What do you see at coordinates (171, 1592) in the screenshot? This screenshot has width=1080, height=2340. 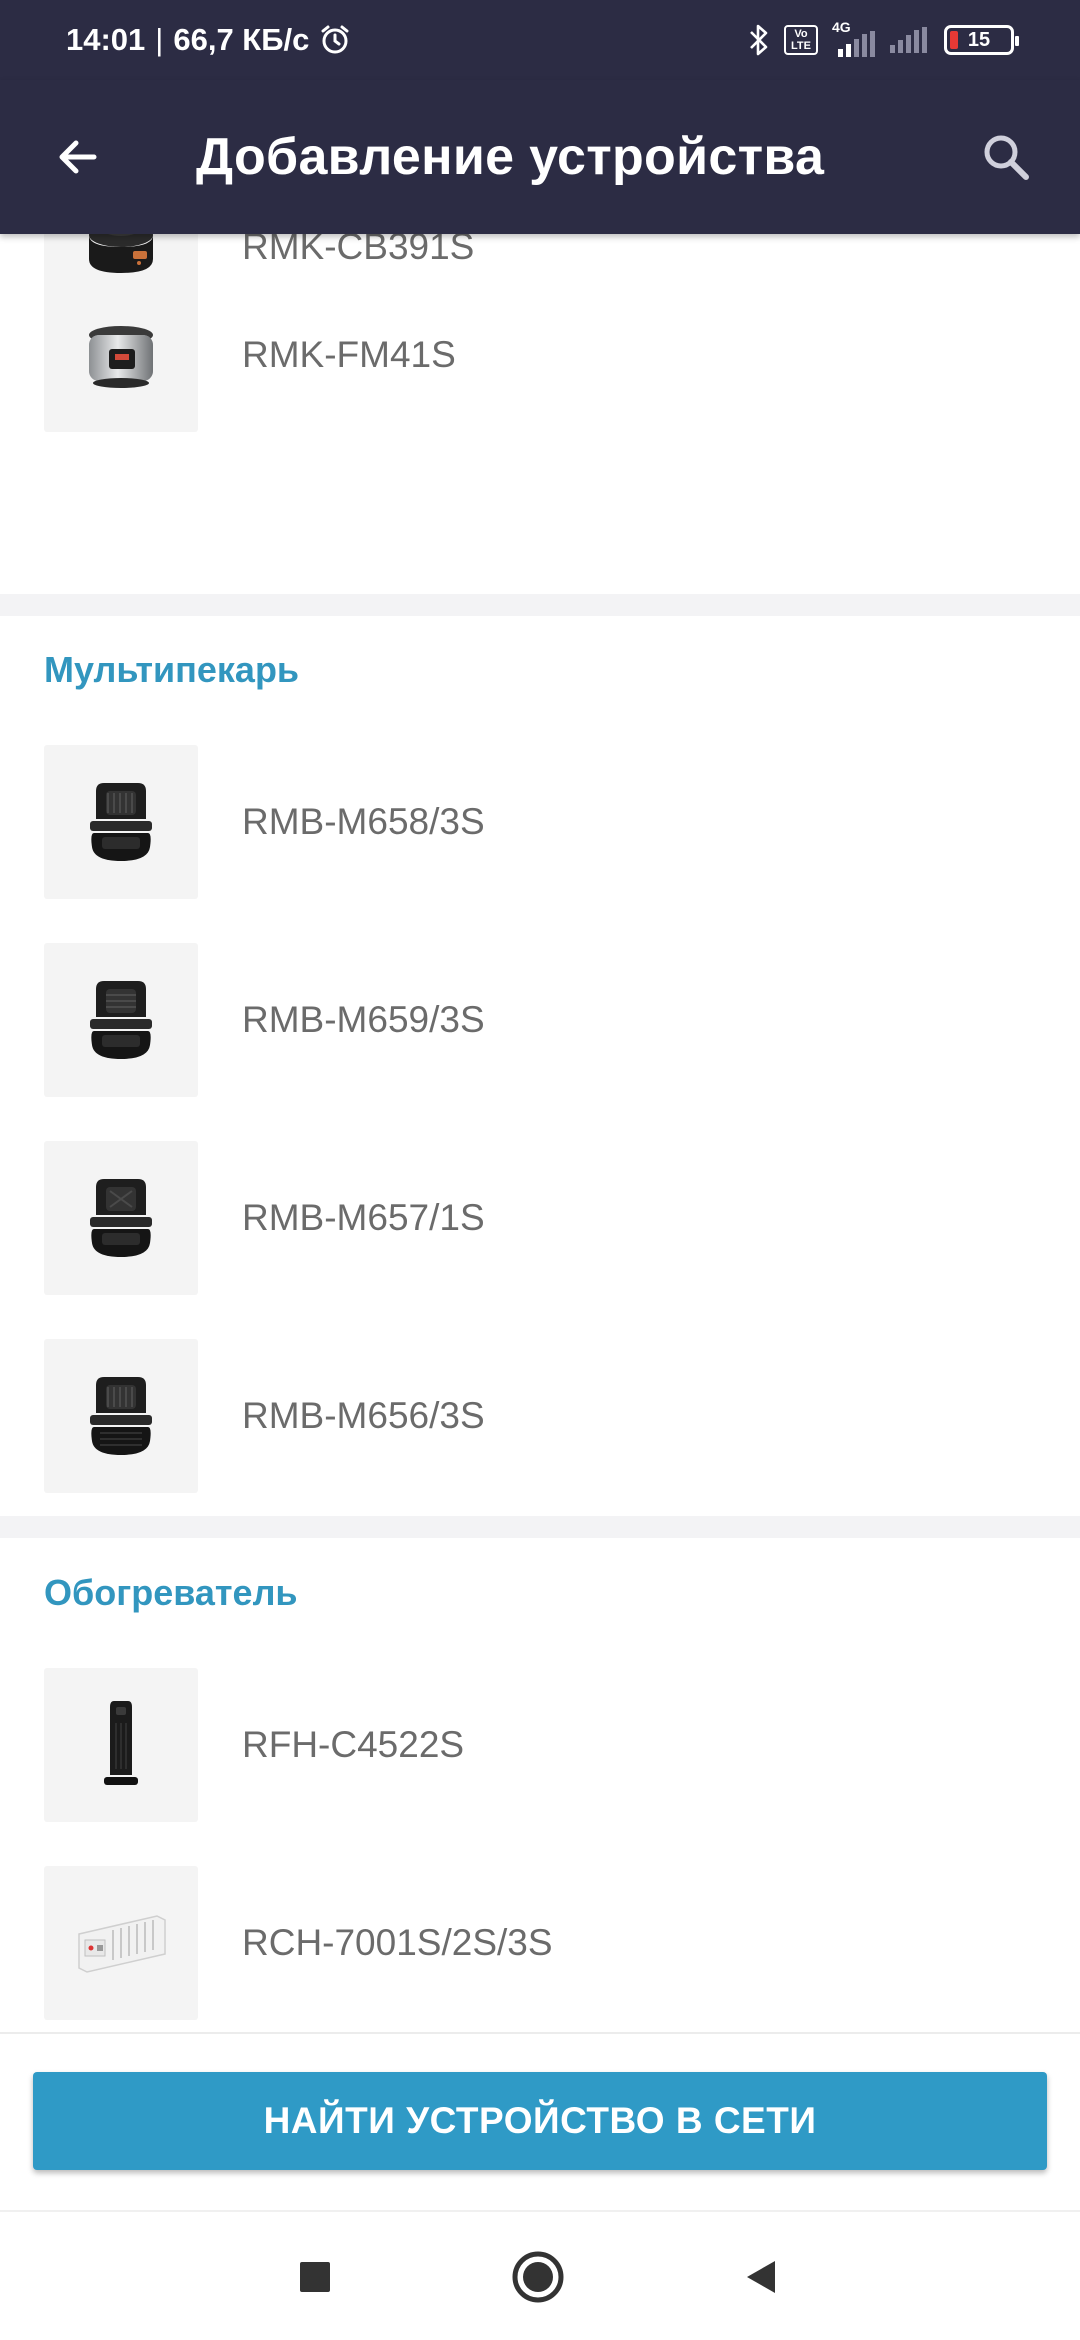 I see `section-title-heater: Обогреватель` at bounding box center [171, 1592].